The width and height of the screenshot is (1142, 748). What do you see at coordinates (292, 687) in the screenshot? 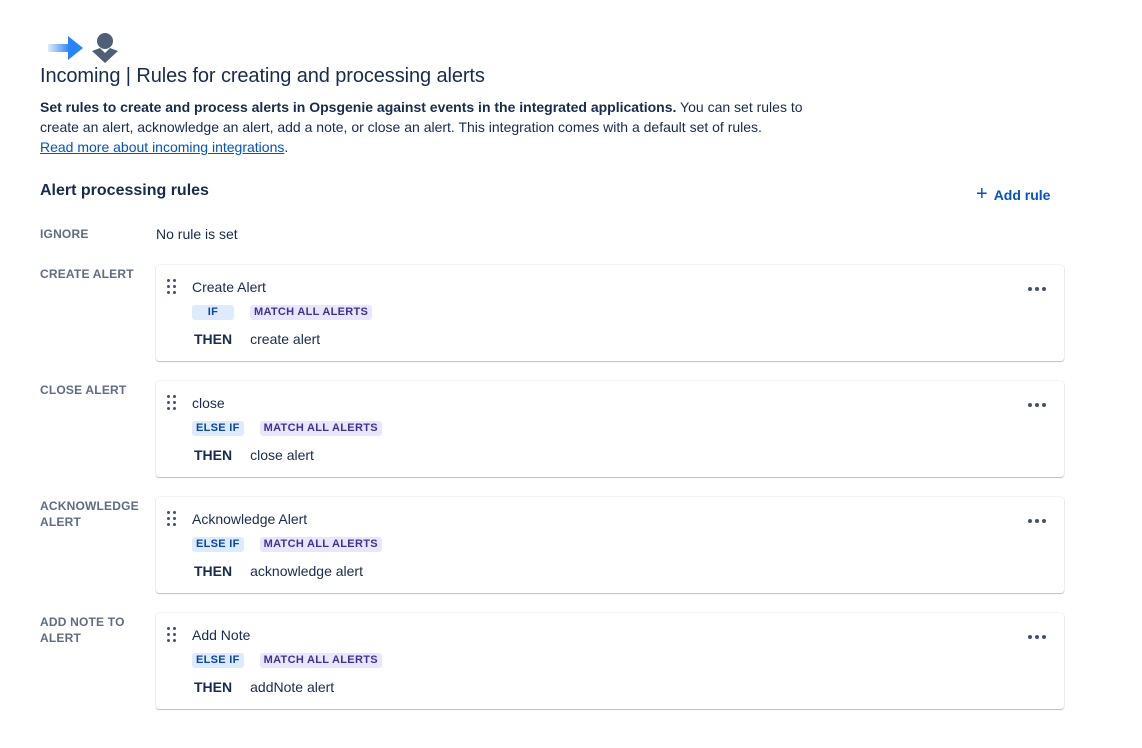
I see `rule-action: addNote alert` at bounding box center [292, 687].